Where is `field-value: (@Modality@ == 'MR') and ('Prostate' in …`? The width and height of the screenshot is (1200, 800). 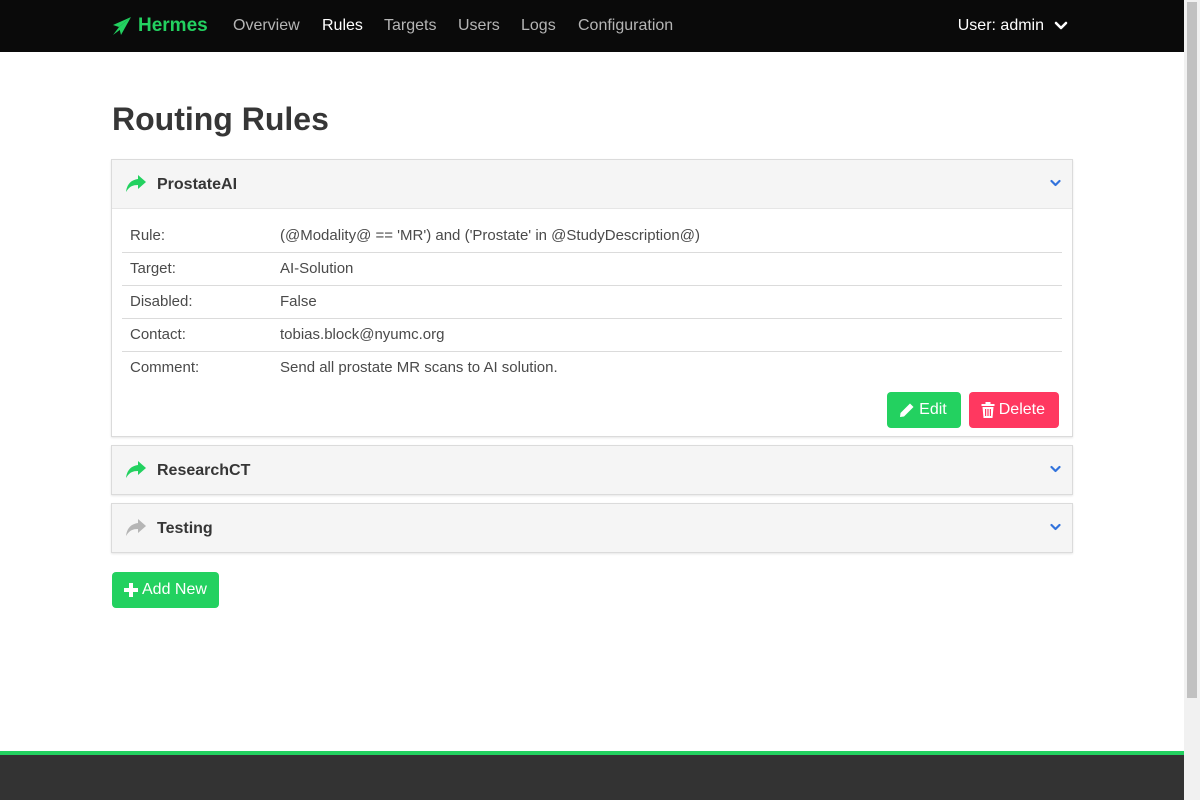 field-value: (@Modality@ == 'MR') and ('Prostate' in … is located at coordinates (667, 236).